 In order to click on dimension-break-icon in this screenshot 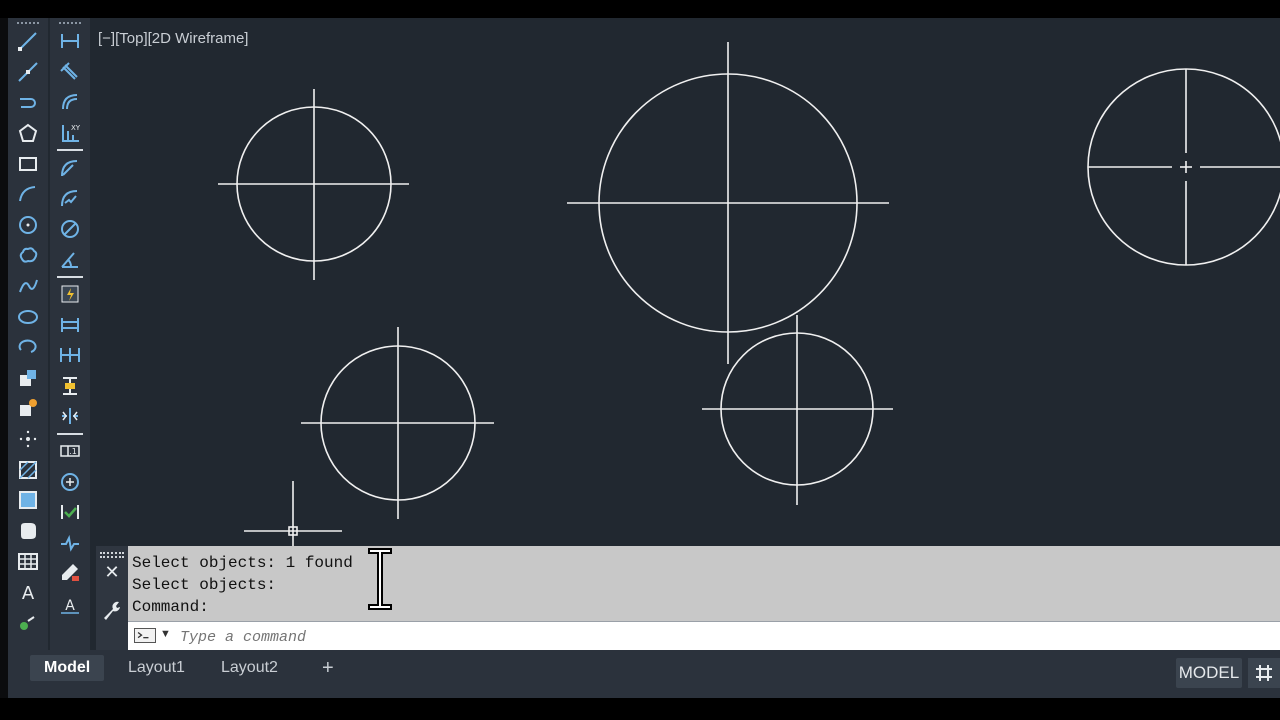, I will do `click(70, 416)`.